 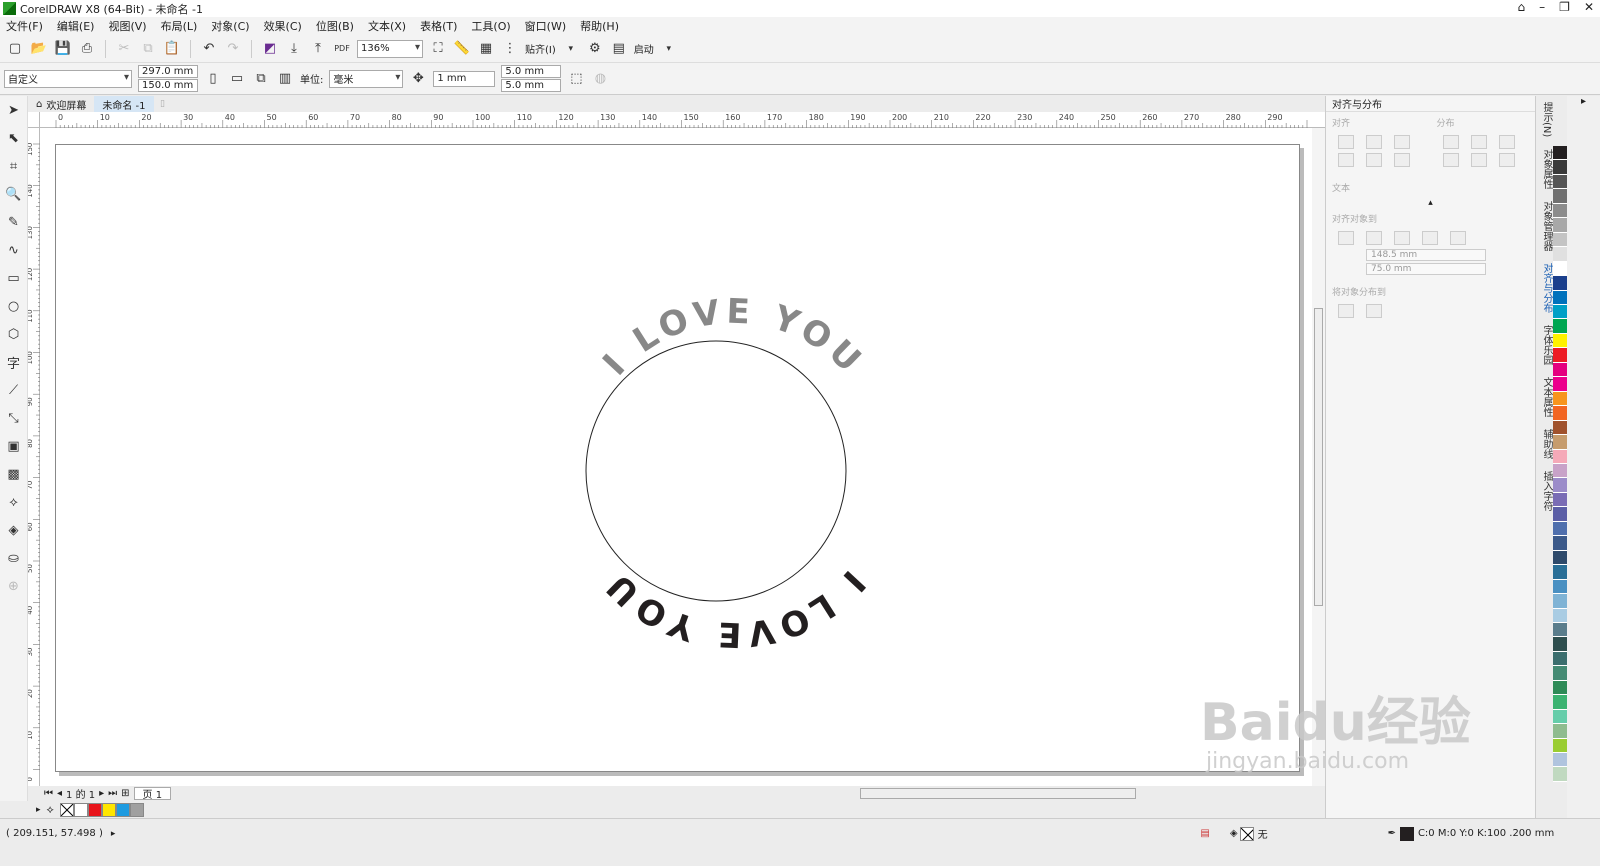 What do you see at coordinates (1458, 238) in the screenshot?
I see `specified-point-icon` at bounding box center [1458, 238].